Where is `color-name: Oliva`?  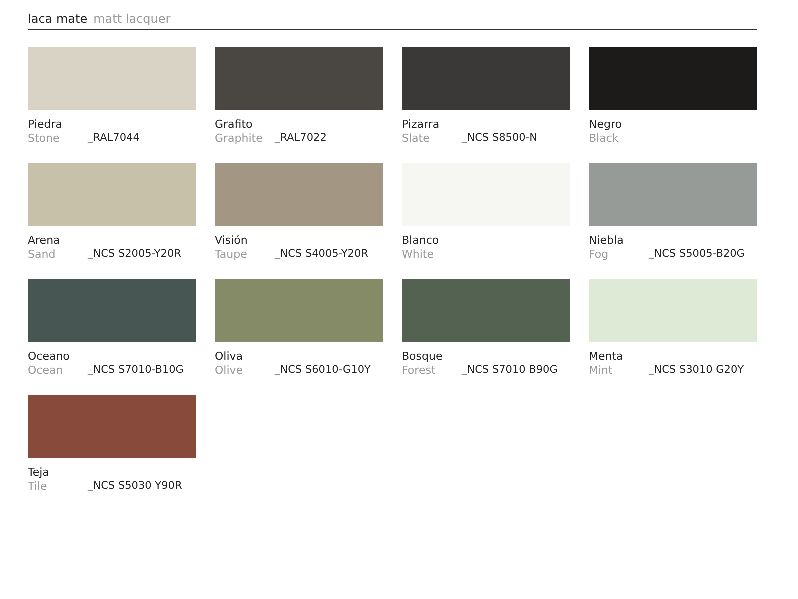 color-name: Oliva is located at coordinates (229, 356).